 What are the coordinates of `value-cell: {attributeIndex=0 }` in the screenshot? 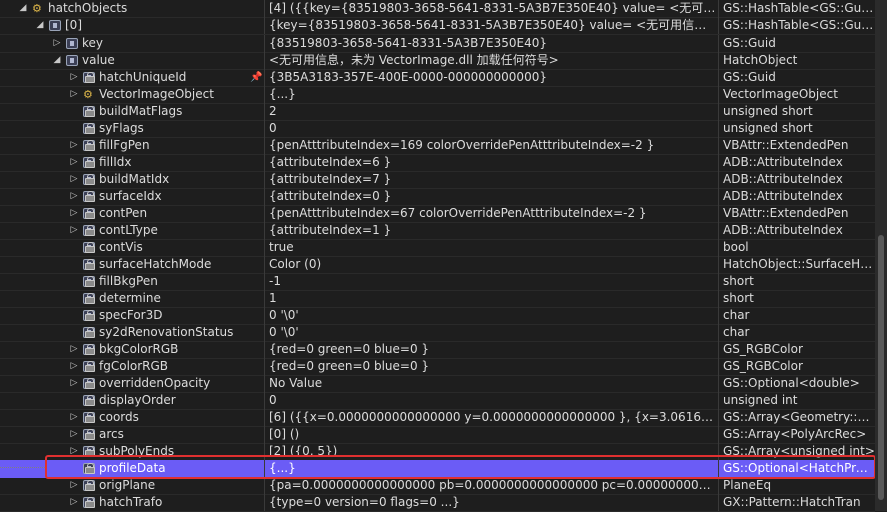 It's located at (491, 196).